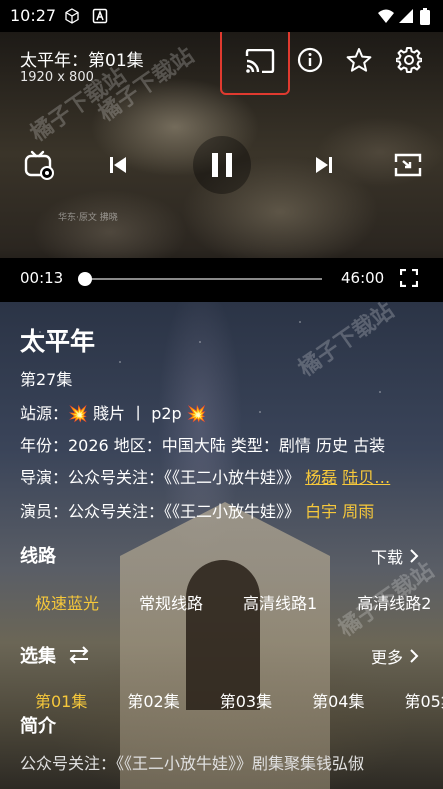  I want to click on routes-title: 线路, so click(38, 556).